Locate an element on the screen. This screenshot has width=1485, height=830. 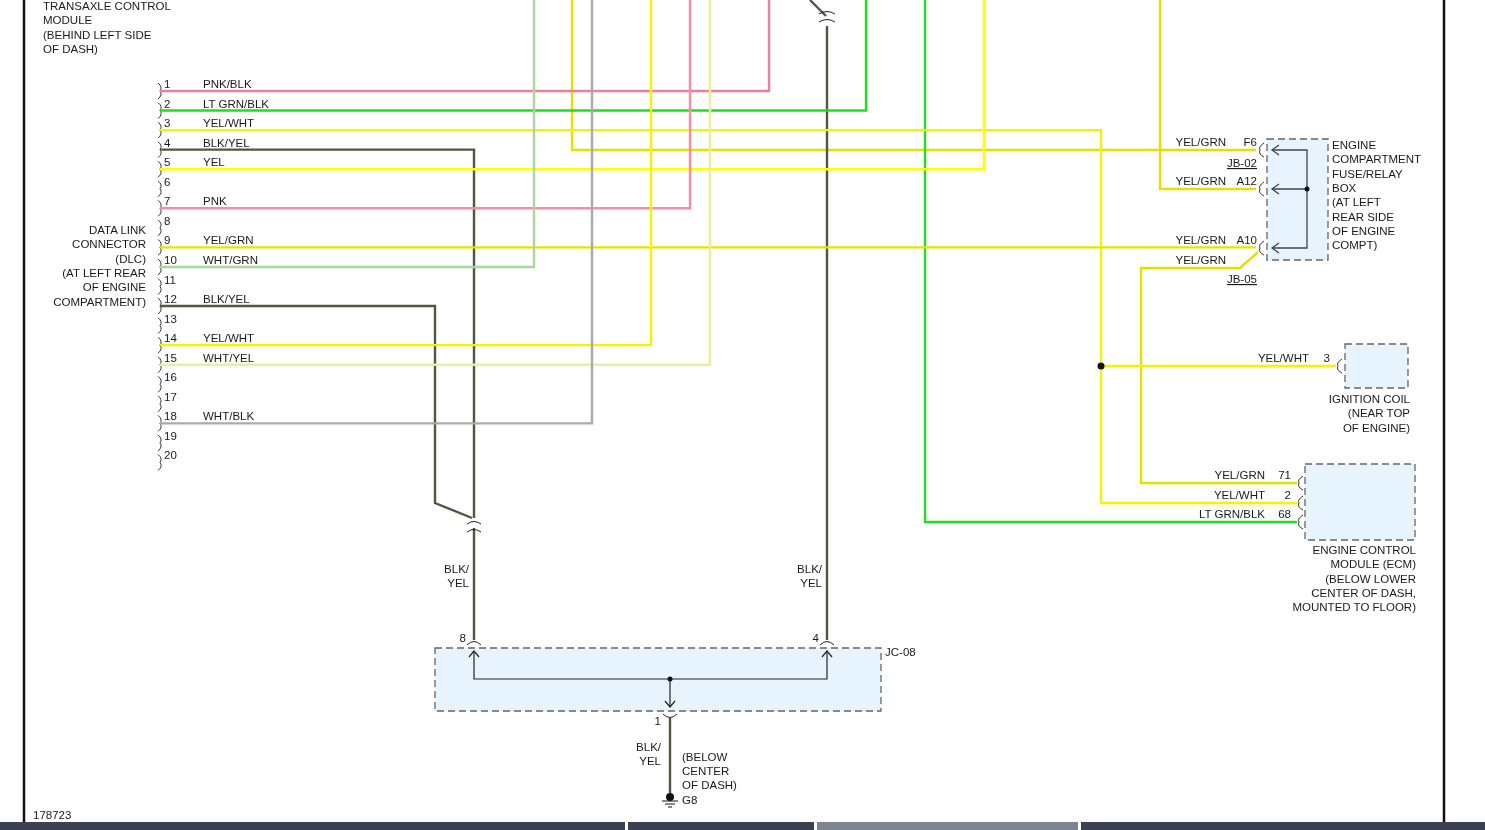
pin-number: 13 is located at coordinates (170, 318).